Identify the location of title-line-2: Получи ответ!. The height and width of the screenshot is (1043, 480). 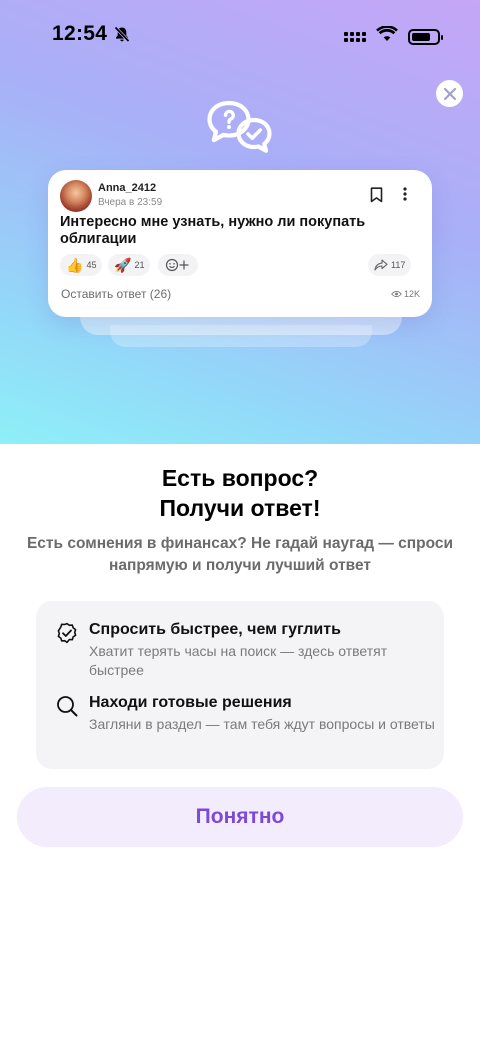
(240, 508).